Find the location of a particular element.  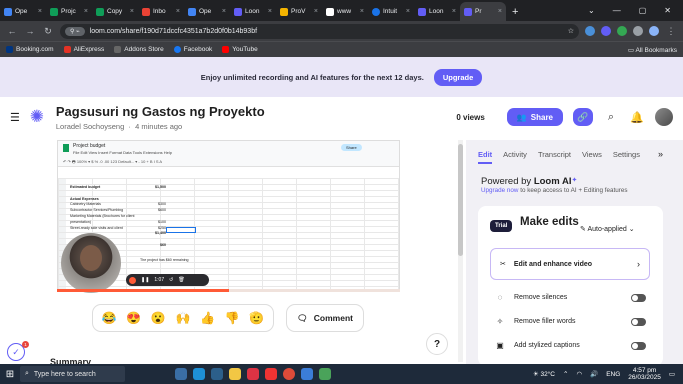

browser-tab: Intuit × is located at coordinates (391, 11).